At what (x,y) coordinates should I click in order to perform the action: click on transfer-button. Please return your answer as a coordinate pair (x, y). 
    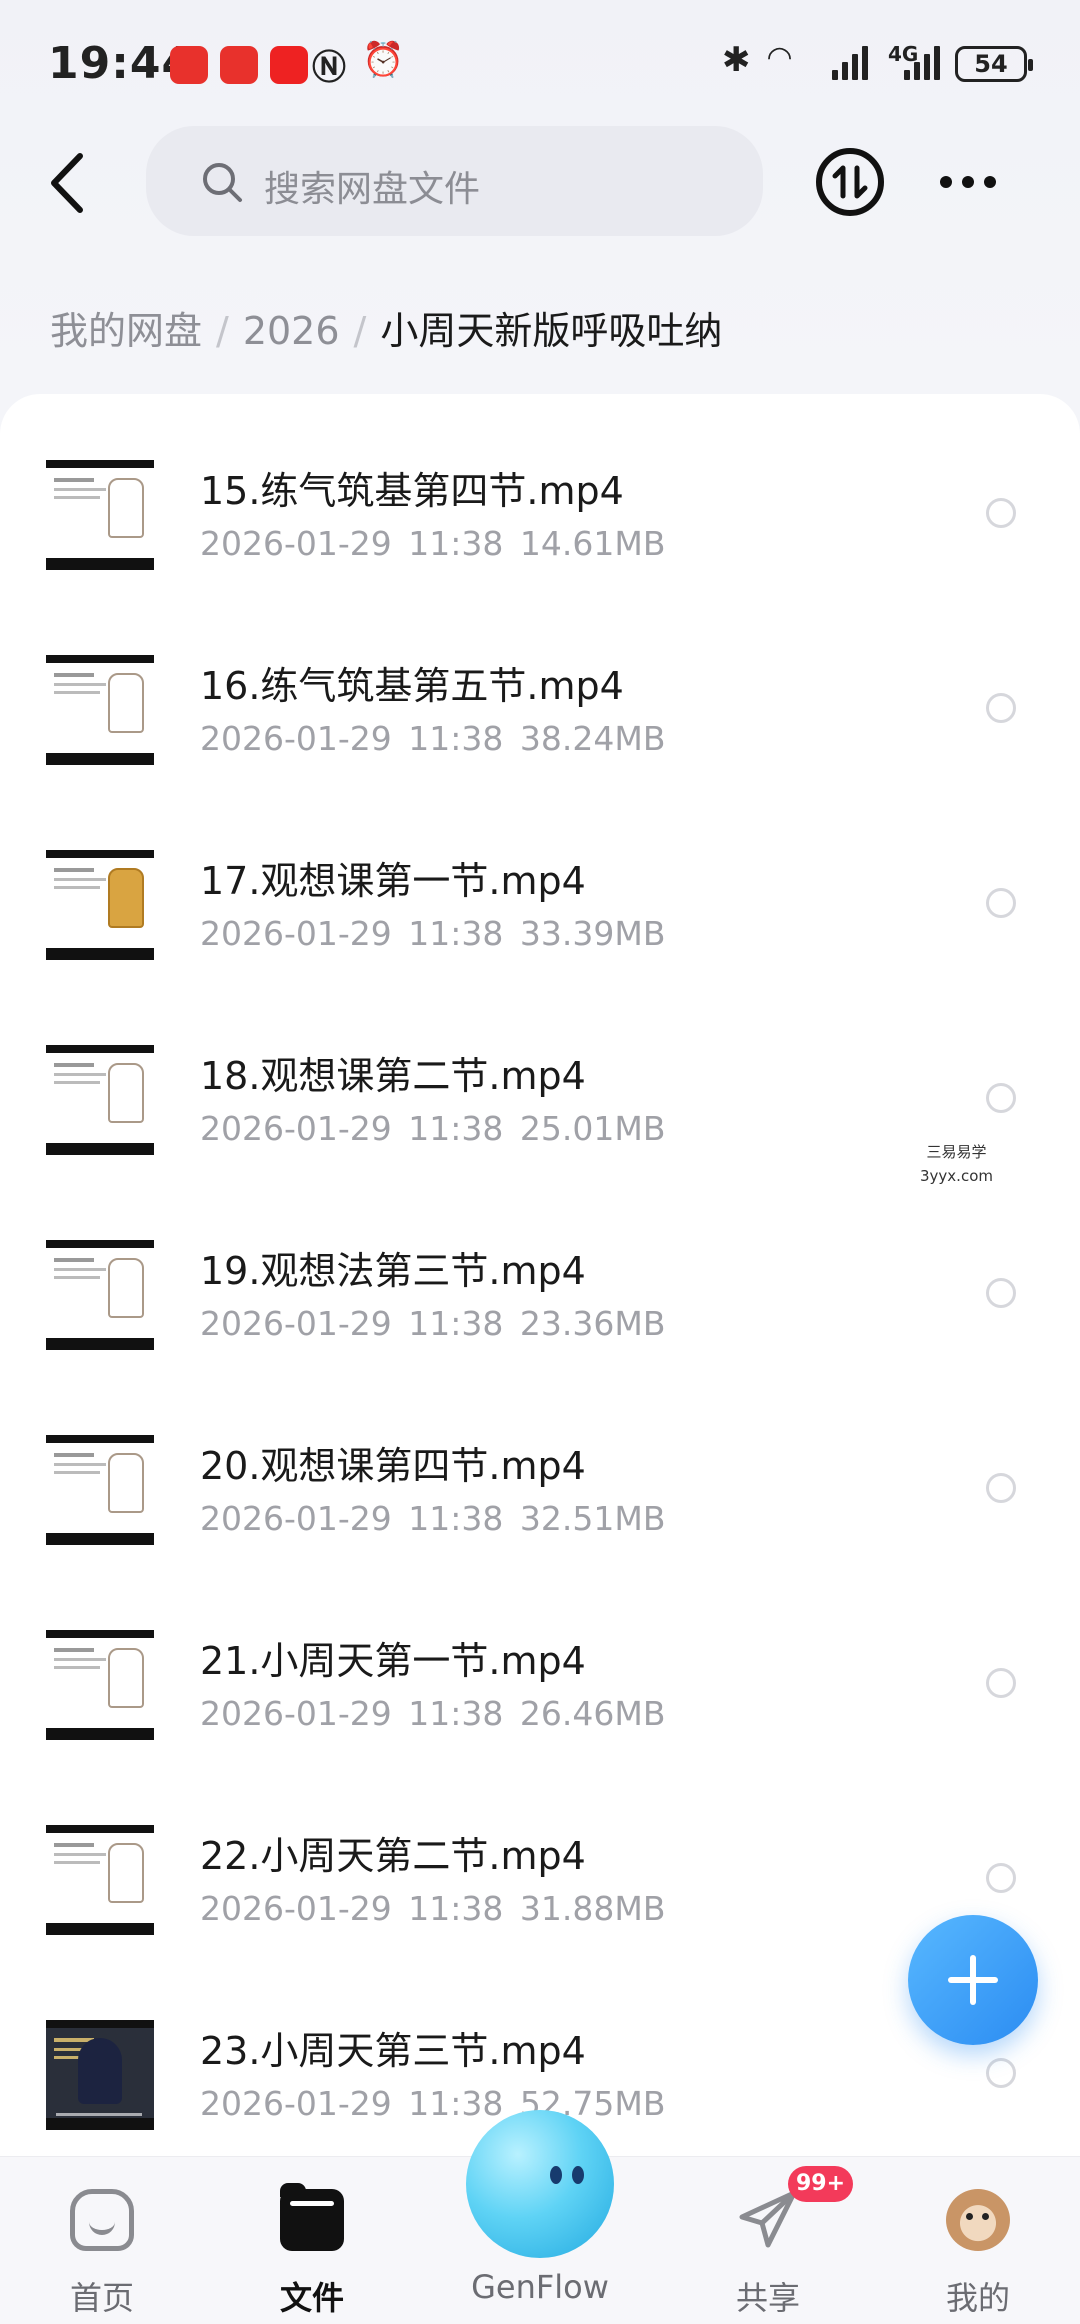
    Looking at the image, I should click on (850, 182).